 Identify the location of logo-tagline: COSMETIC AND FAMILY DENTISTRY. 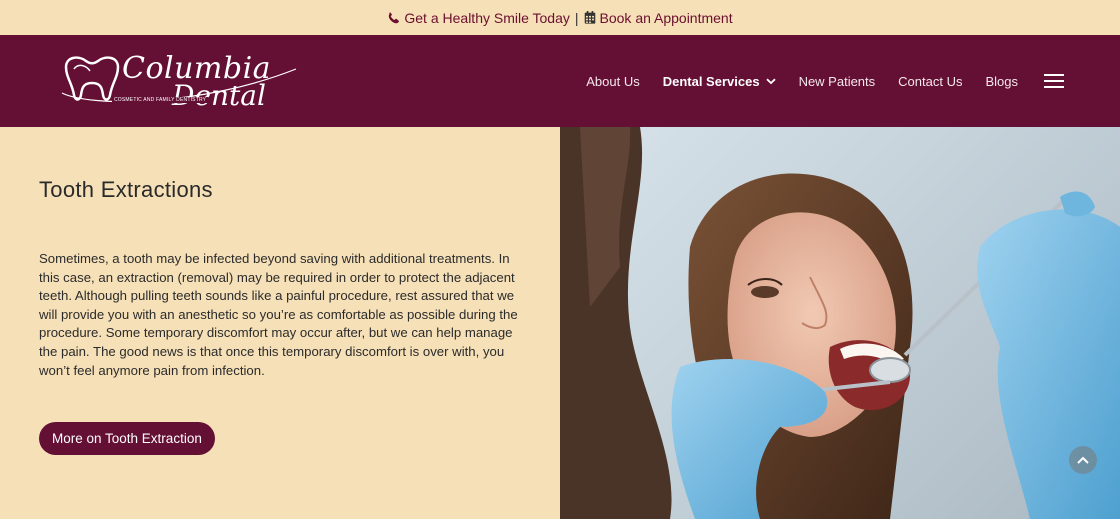
(160, 100).